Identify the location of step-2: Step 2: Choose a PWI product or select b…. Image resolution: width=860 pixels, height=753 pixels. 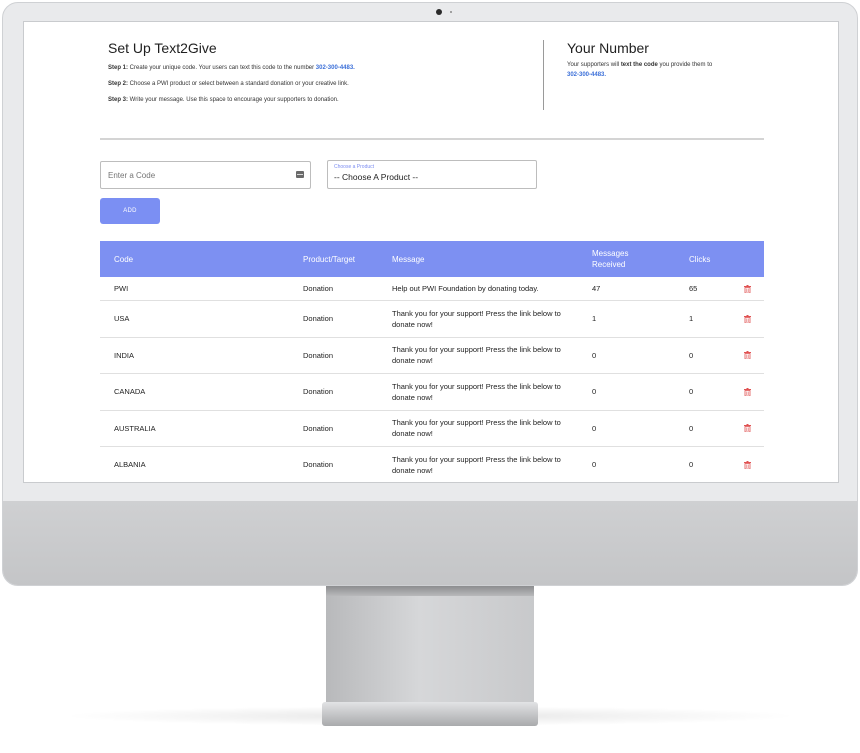
(318, 84).